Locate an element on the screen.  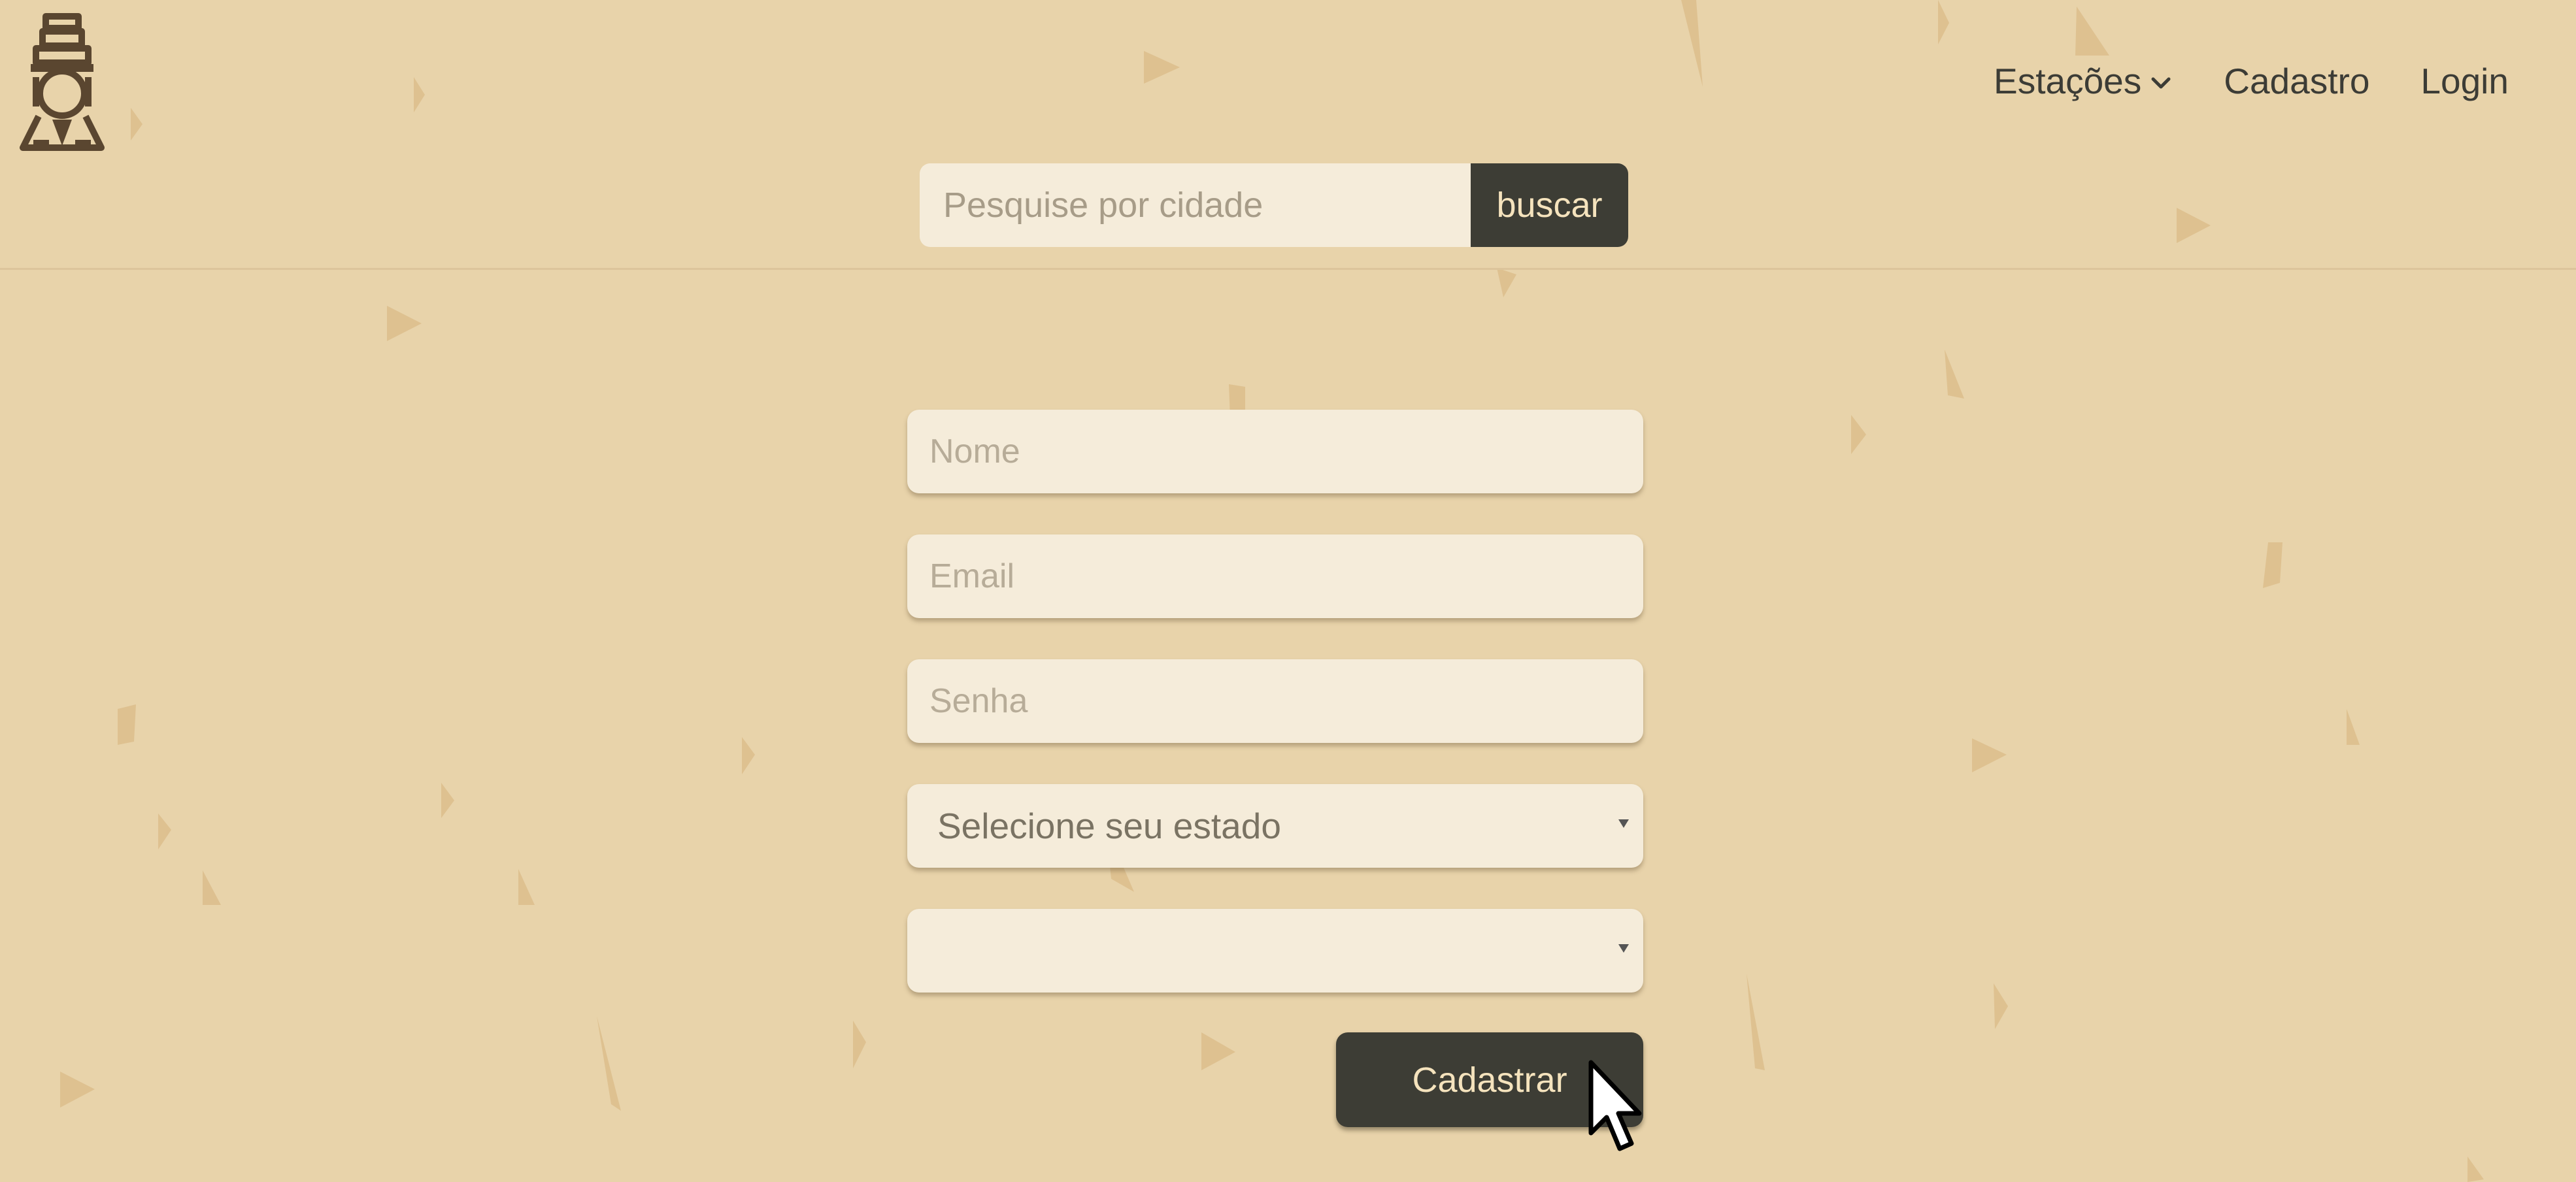
locomotive-icon is located at coordinates (62, 84).